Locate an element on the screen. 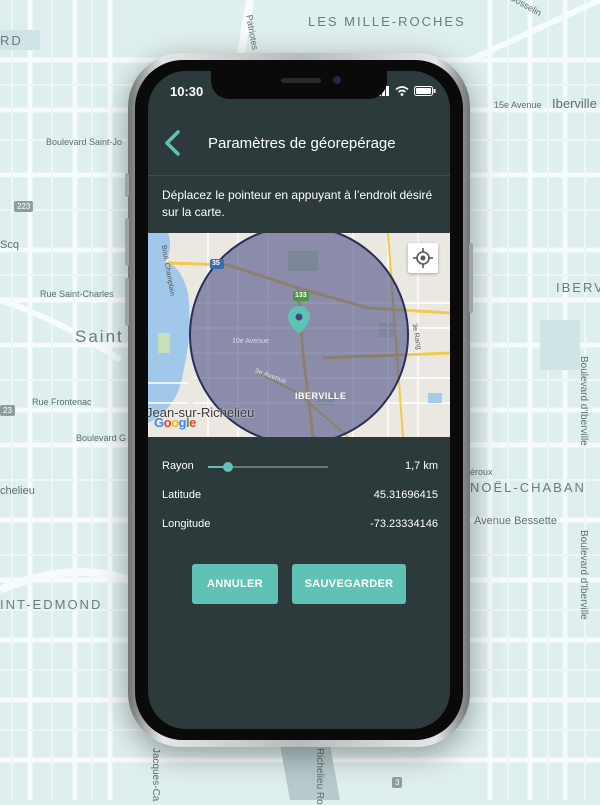 Image resolution: width=600 pixels, height=805 pixels. map-shield-35: 35 is located at coordinates (216, 263).